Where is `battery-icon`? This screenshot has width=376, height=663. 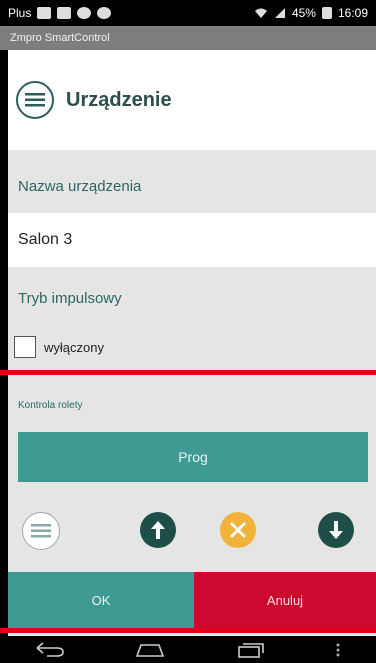 battery-icon is located at coordinates (326, 13).